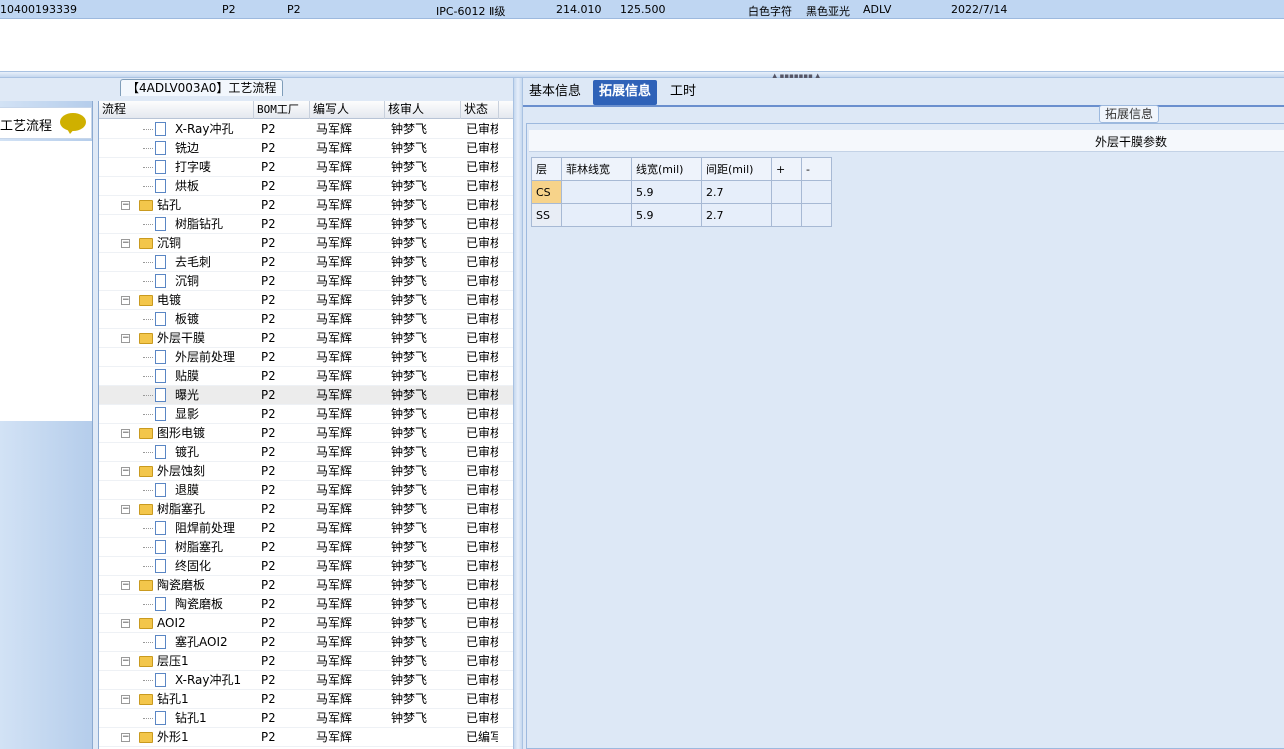  I want to click on grid-cell-layer: SS, so click(546, 215).